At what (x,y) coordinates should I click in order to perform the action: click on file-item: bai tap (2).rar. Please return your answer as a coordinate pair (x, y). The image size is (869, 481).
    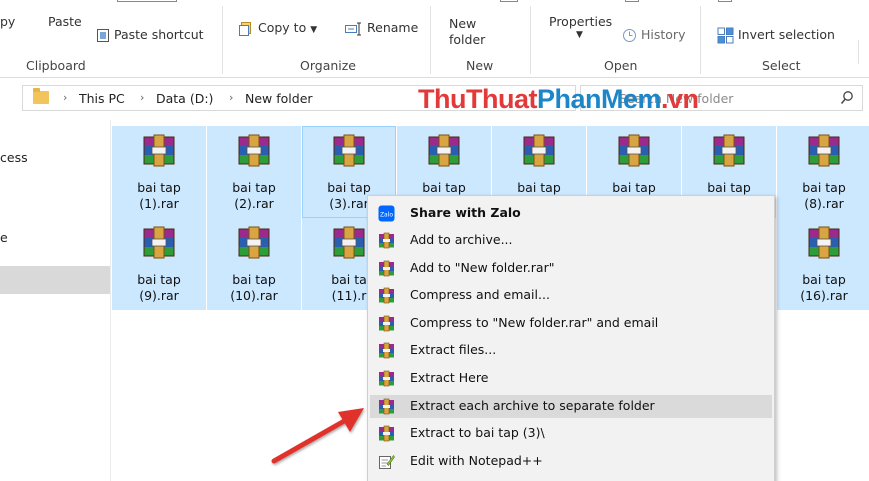
    Looking at the image, I should click on (254, 172).